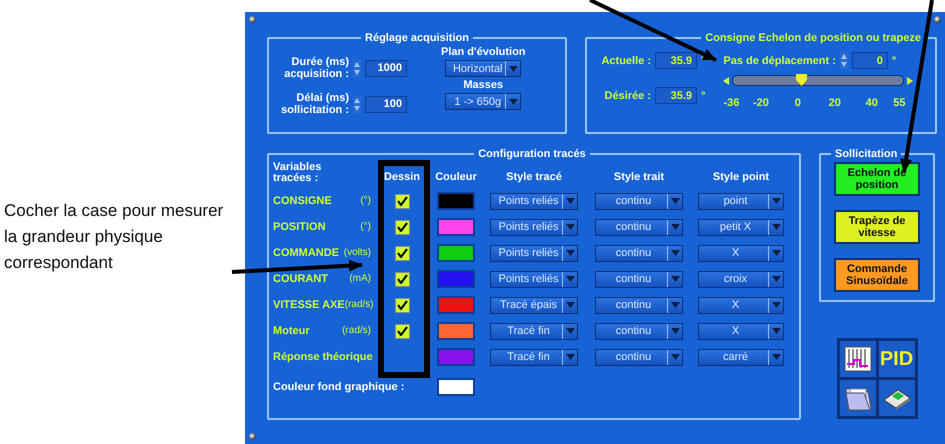 This screenshot has width=945, height=444. I want to click on unit-label: (volts), so click(357, 253).